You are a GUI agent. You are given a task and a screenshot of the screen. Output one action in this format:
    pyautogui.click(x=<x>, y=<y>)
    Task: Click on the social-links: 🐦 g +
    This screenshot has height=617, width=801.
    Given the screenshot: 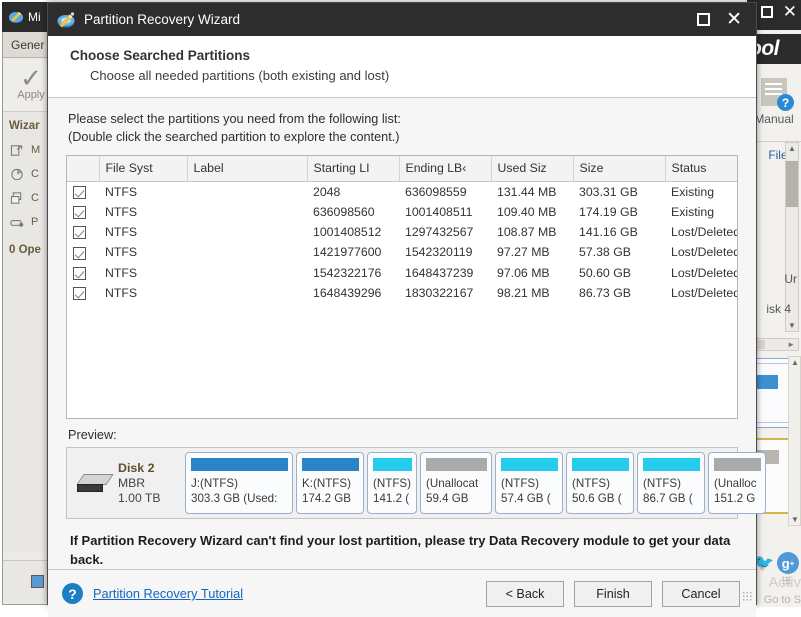 What is the action you would take?
    pyautogui.click(x=776, y=563)
    